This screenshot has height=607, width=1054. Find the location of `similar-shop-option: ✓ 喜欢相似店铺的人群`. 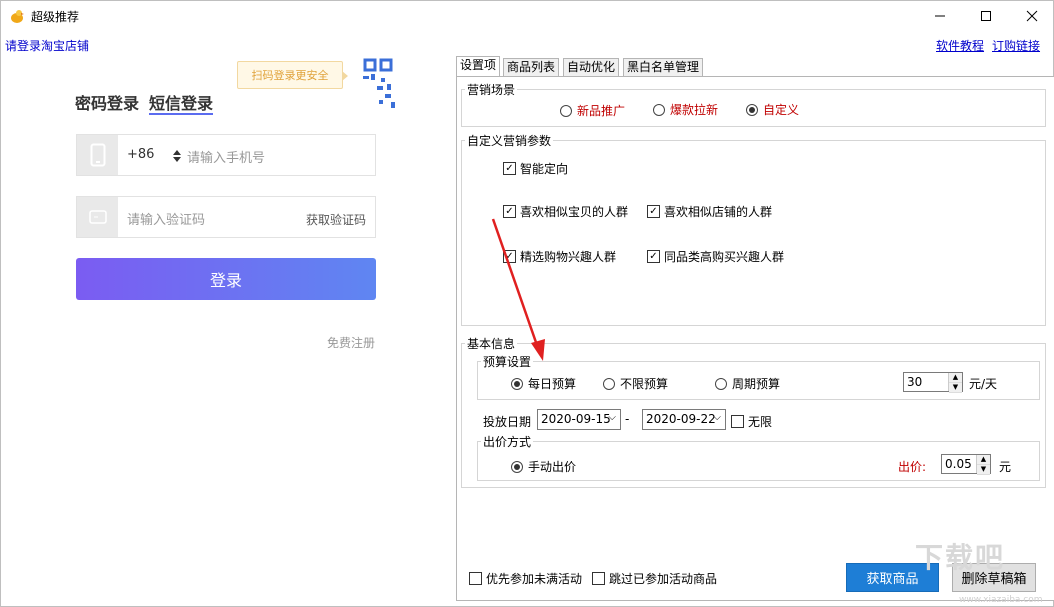

similar-shop-option: ✓ 喜欢相似店铺的人群 is located at coordinates (709, 211).